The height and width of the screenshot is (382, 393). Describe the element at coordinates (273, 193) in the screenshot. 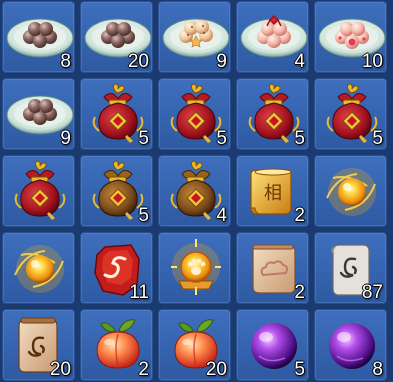

I see `scroll-glyph: 相` at that location.